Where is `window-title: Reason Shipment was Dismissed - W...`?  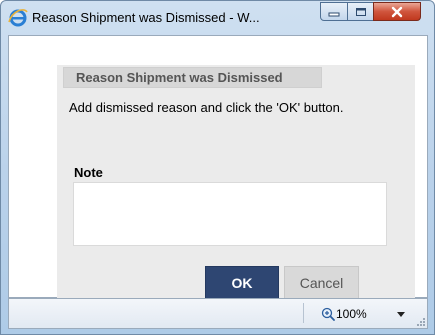 window-title: Reason Shipment was Dismissed - W... is located at coordinates (146, 17).